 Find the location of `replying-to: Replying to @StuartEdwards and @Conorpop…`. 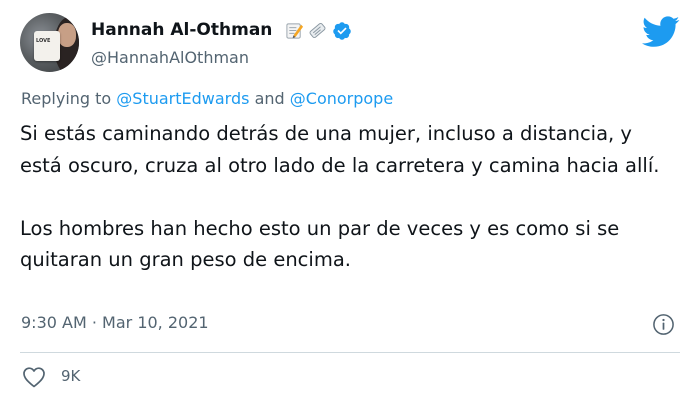

replying-to: Replying to @StuartEdwards and @Conorpop… is located at coordinates (207, 98).